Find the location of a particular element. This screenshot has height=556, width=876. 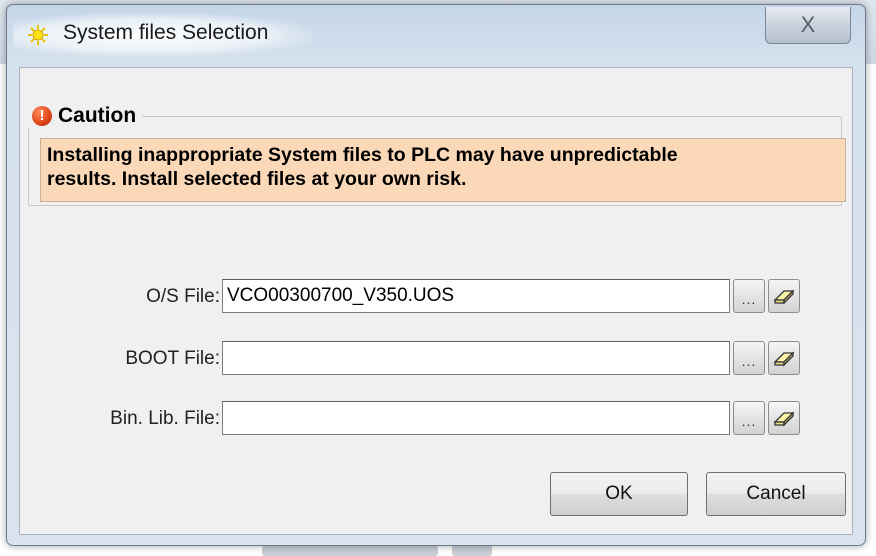

bin-lib-file-input is located at coordinates (476, 418).